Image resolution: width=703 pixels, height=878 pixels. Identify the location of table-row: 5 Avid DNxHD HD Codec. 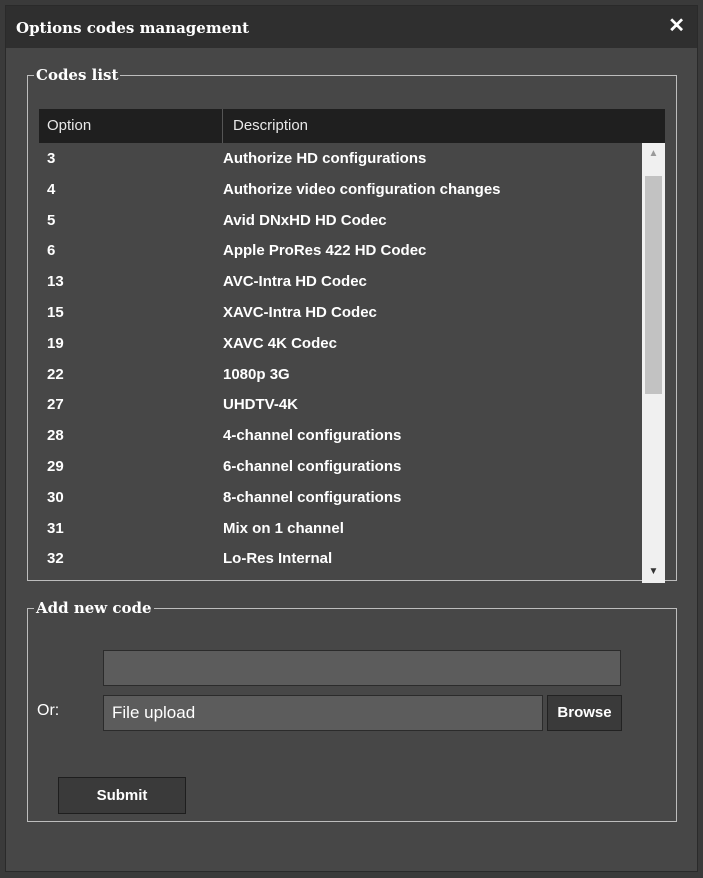
(340, 220).